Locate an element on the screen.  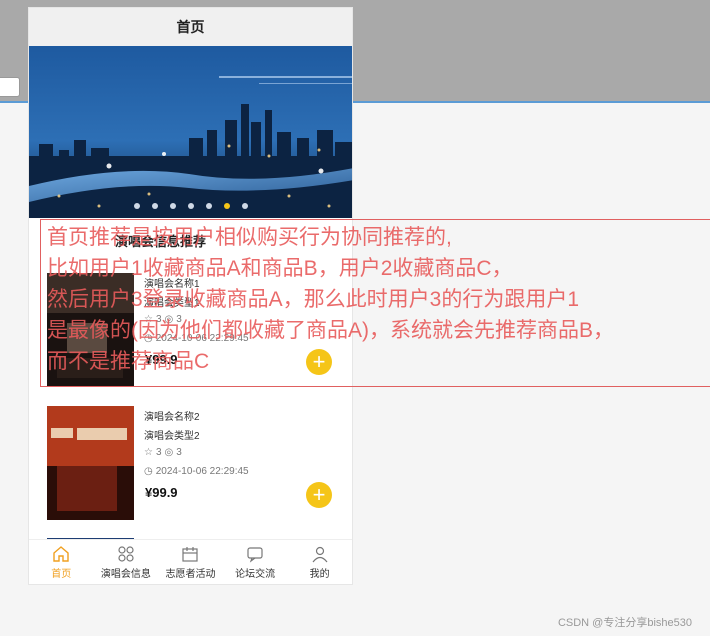
tab-label: 首页 is located at coordinates (61, 574).